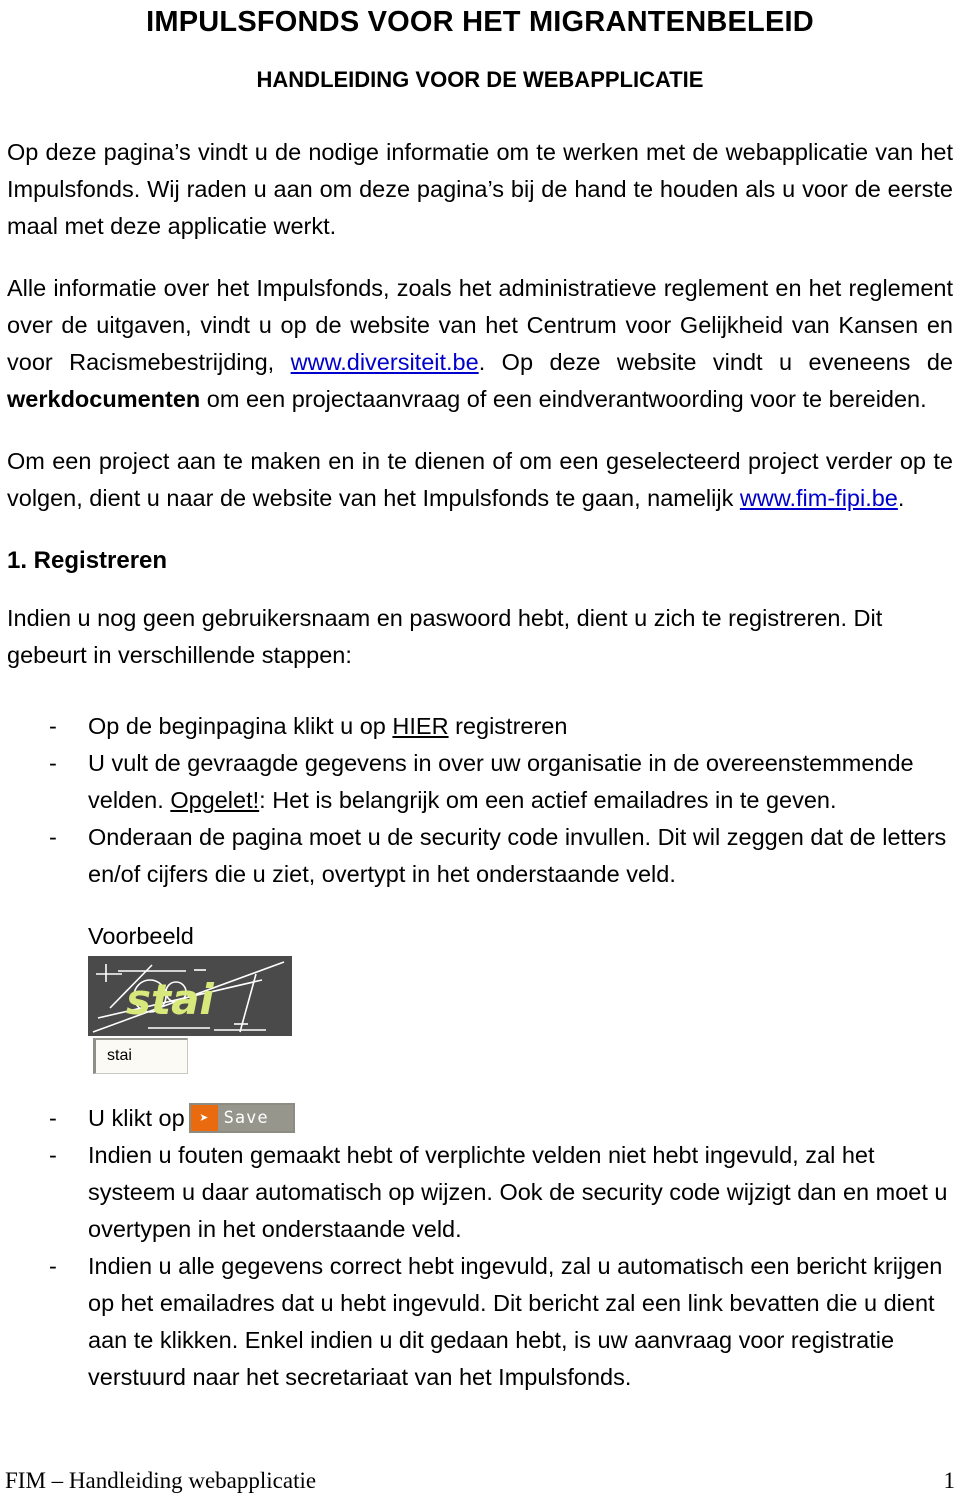  I want to click on captcha-image: stai, so click(190, 996).